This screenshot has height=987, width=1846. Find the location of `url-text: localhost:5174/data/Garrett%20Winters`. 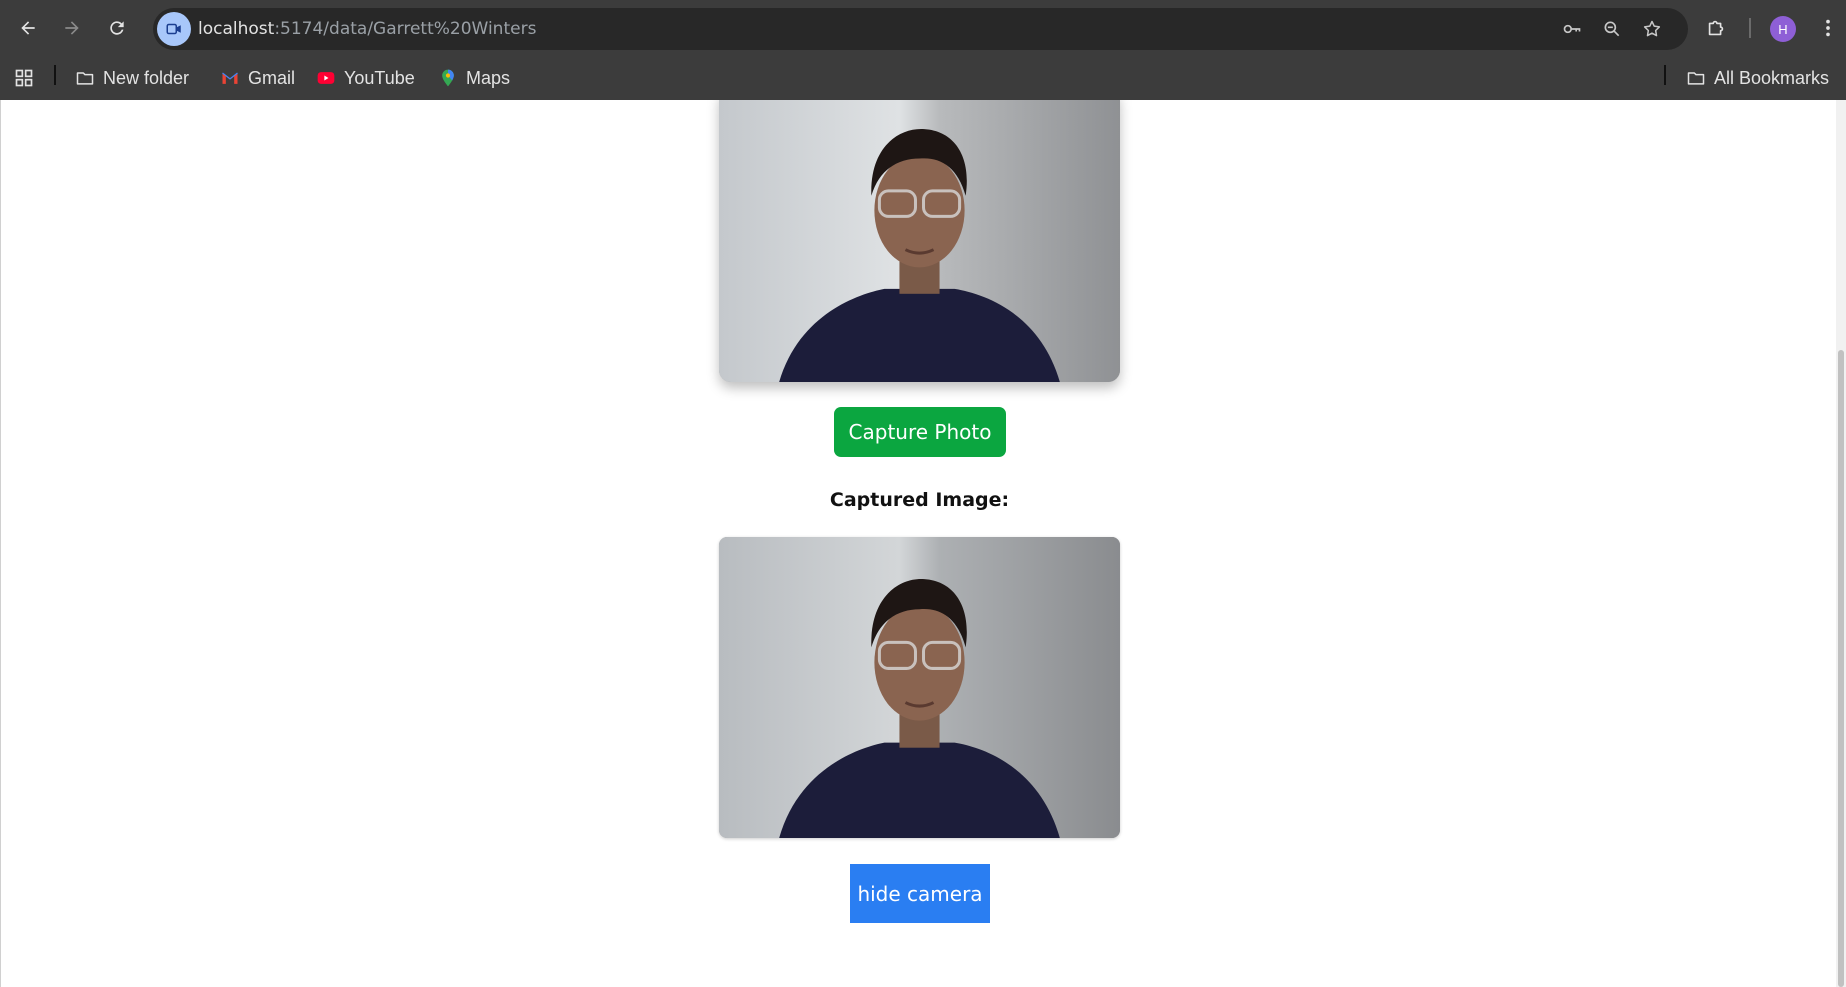

url-text: localhost:5174/data/Garrett%20Winters is located at coordinates (367, 29).